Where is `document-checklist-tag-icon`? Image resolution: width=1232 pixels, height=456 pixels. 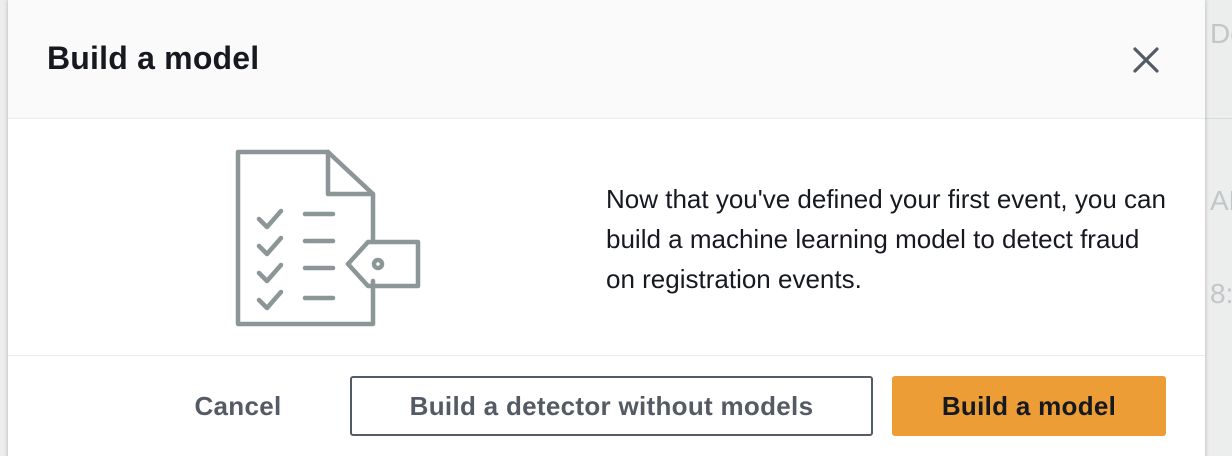
document-checklist-tag-icon is located at coordinates (328, 238).